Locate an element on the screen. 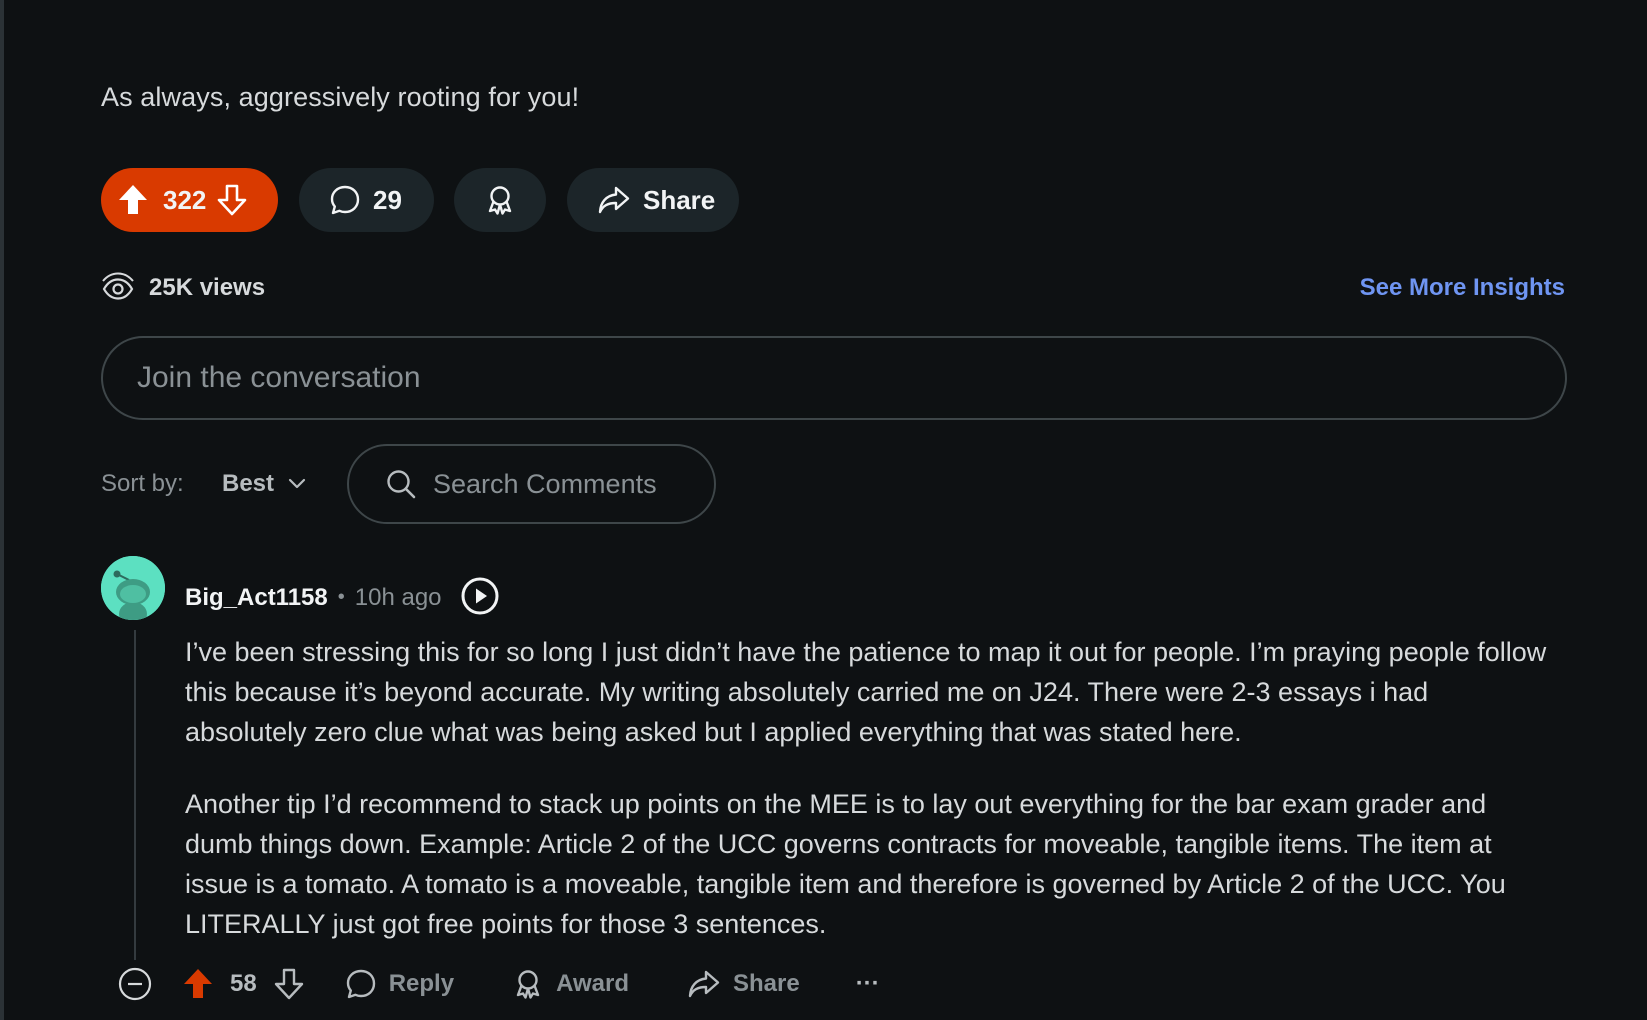  comments-button: 29 is located at coordinates (366, 200).